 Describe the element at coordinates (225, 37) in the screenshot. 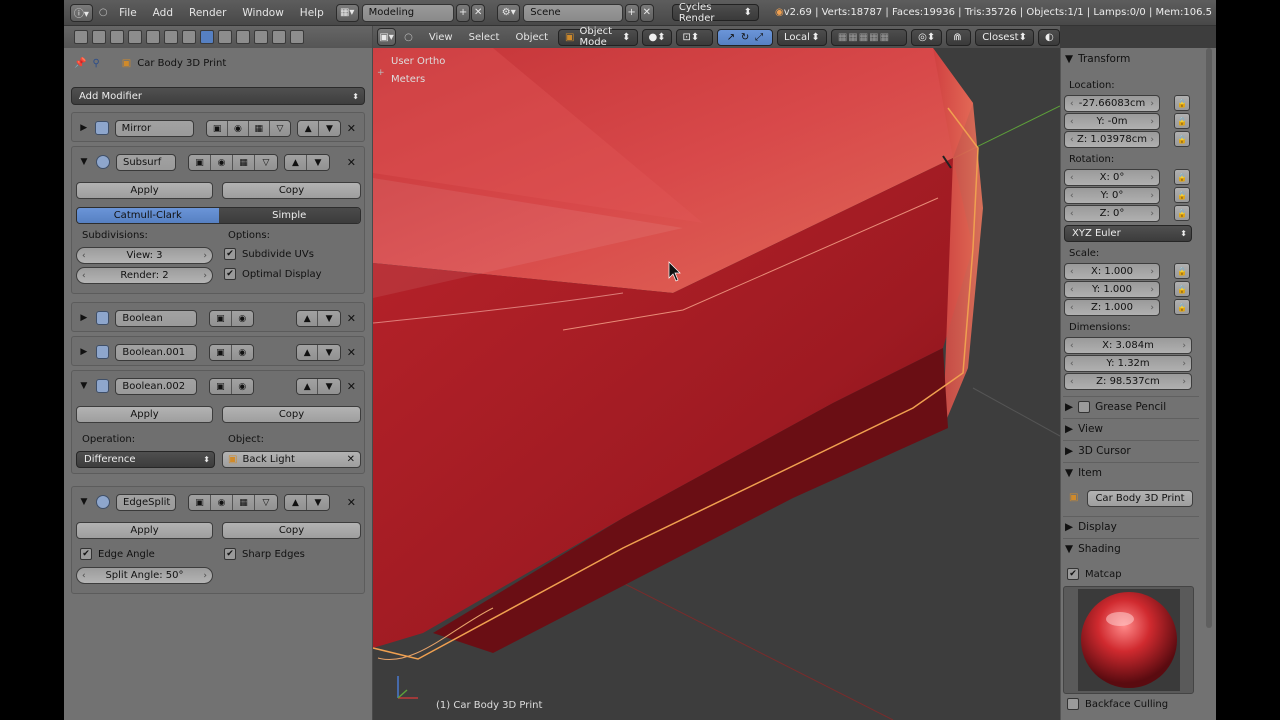

I see `data-tab-icon` at that location.